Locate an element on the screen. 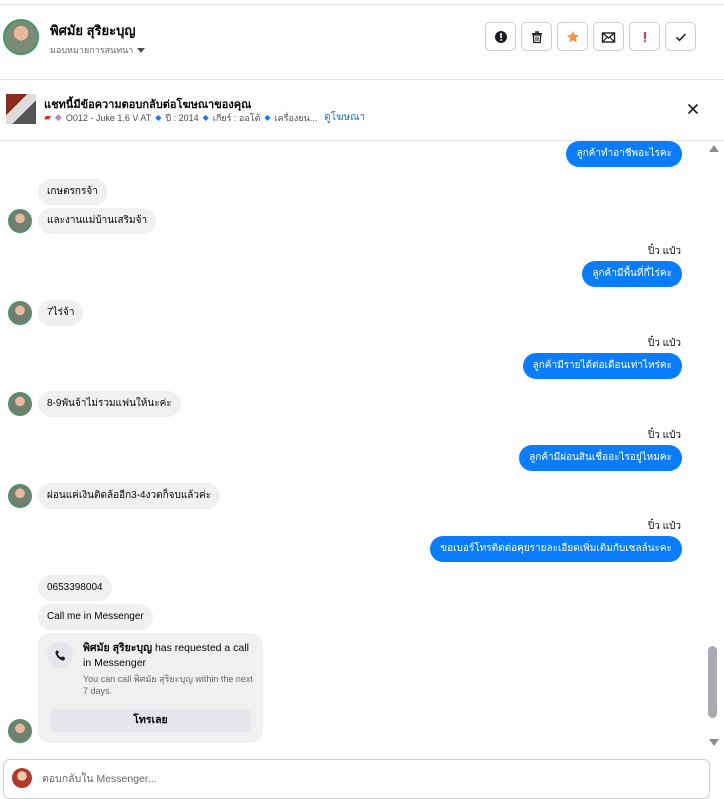 This screenshot has height=799, width=724. trash-icon is located at coordinates (536, 36).